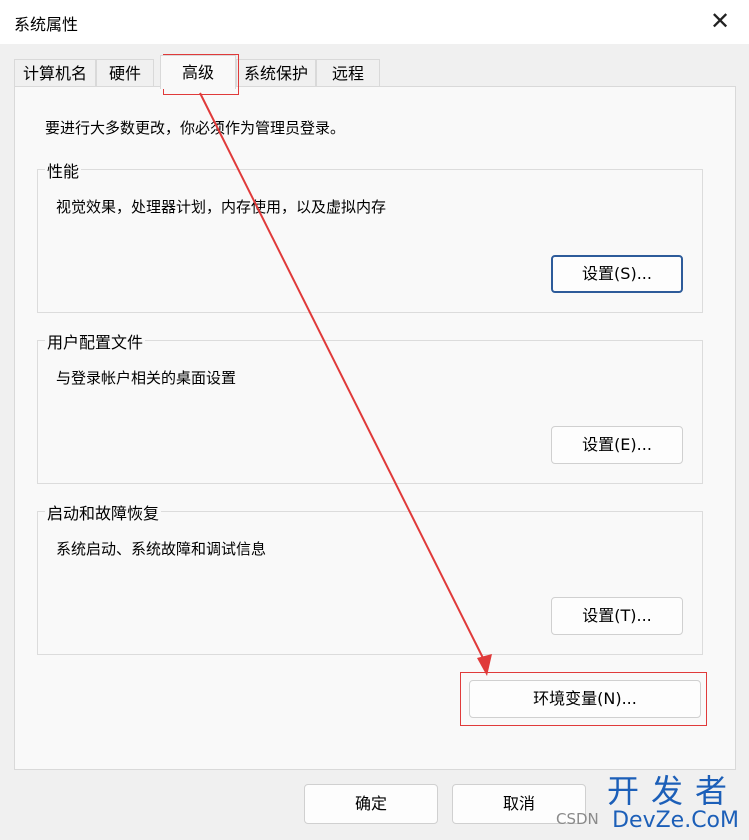 Image resolution: width=749 pixels, height=840 pixels. What do you see at coordinates (577, 819) in the screenshot?
I see `watermark-csdn: CSDN` at bounding box center [577, 819].